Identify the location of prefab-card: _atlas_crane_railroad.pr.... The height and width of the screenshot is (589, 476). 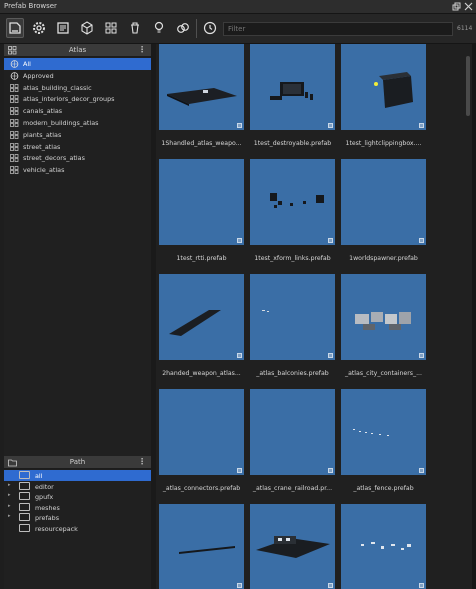
(292, 440).